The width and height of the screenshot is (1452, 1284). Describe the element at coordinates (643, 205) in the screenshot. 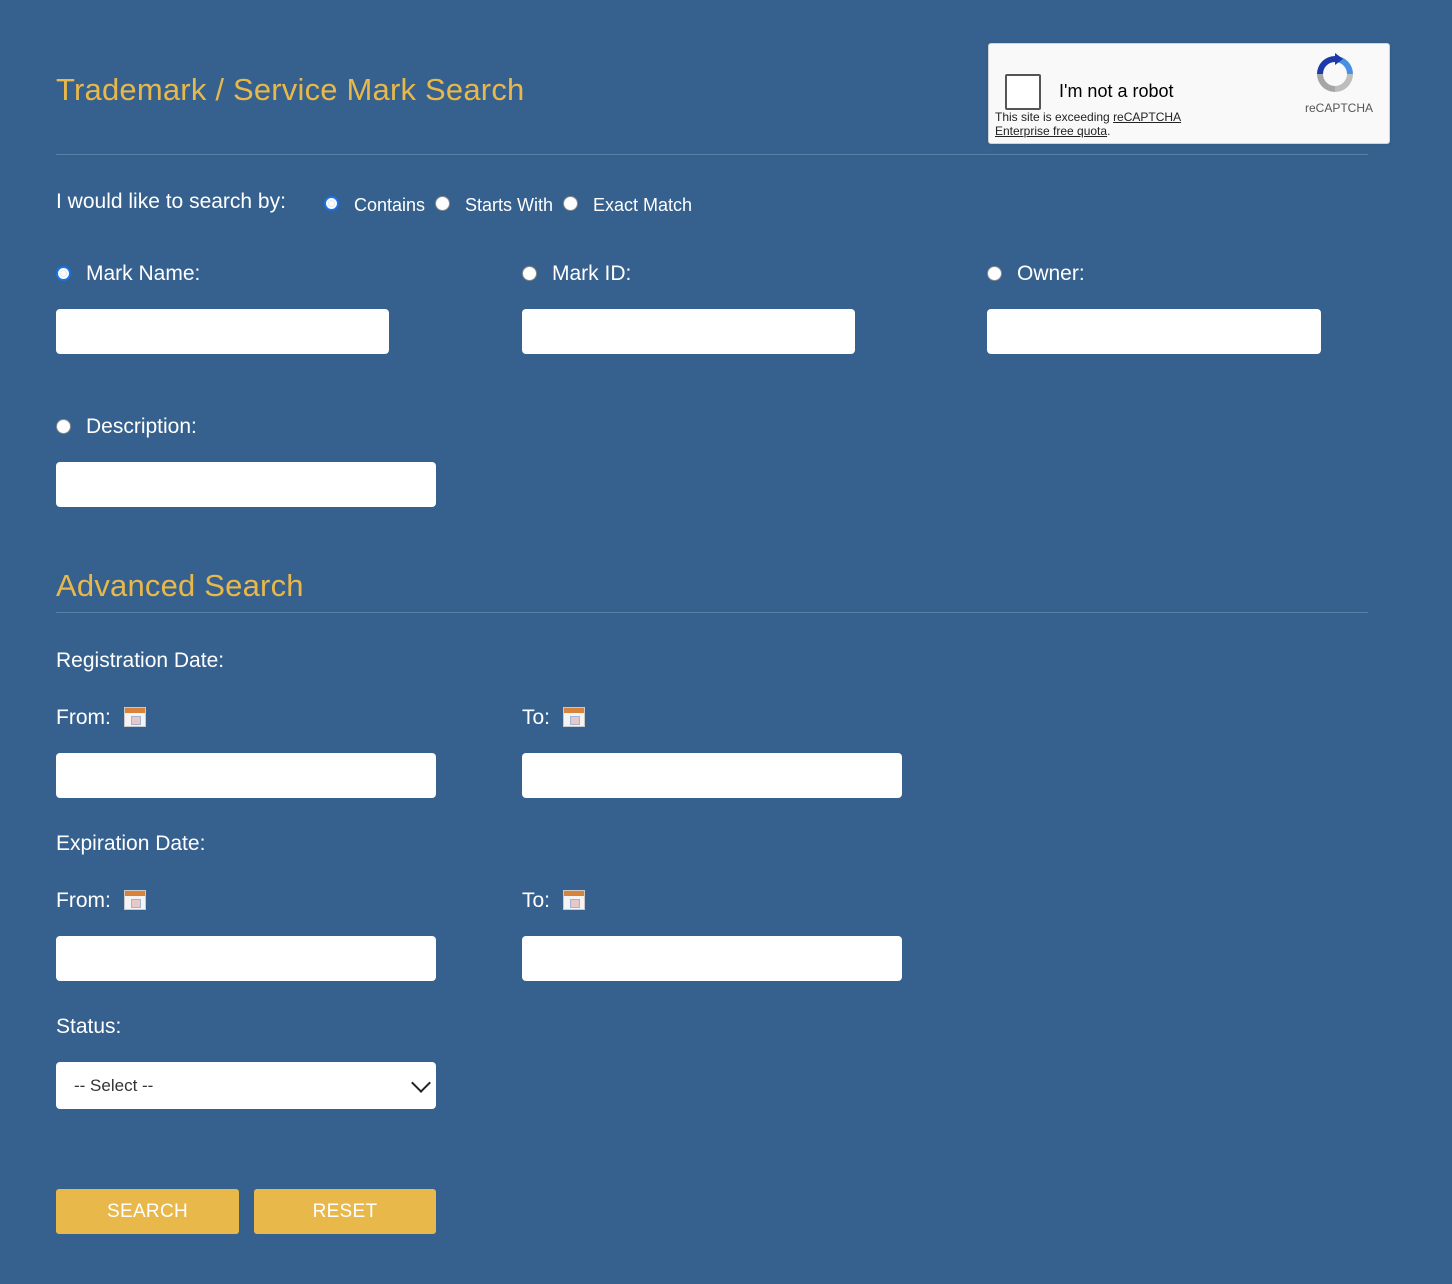

I see `option-exact-match-label: Exact Match` at that location.